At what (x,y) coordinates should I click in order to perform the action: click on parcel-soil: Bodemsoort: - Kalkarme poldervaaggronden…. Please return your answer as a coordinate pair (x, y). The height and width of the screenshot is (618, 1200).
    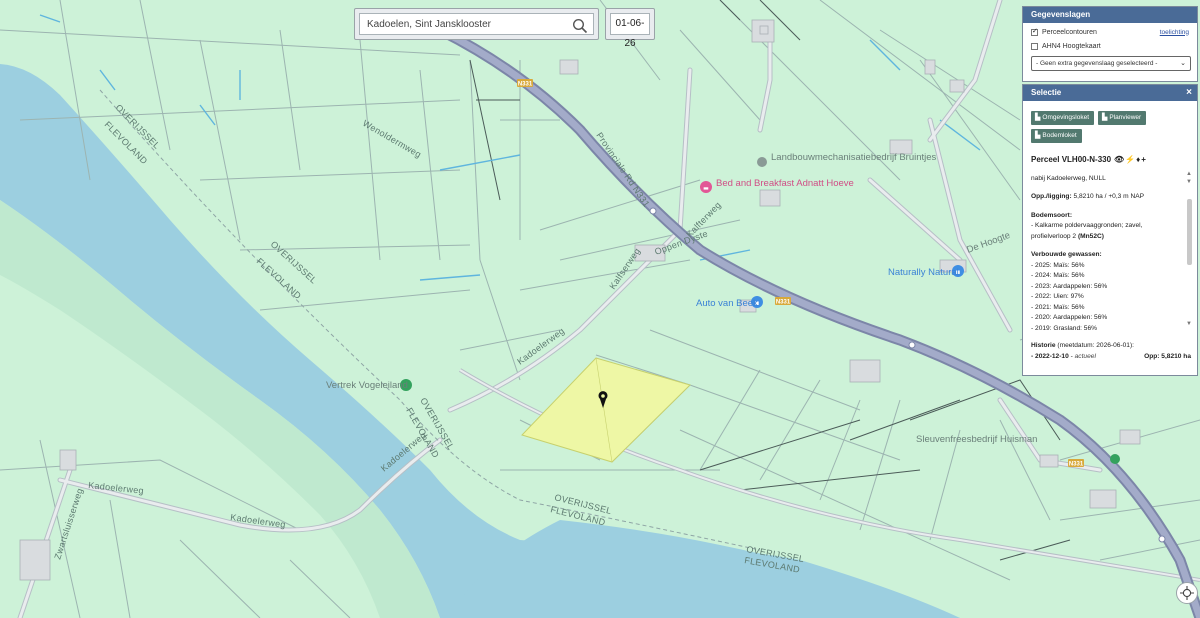
    Looking at the image, I should click on (1087, 225).